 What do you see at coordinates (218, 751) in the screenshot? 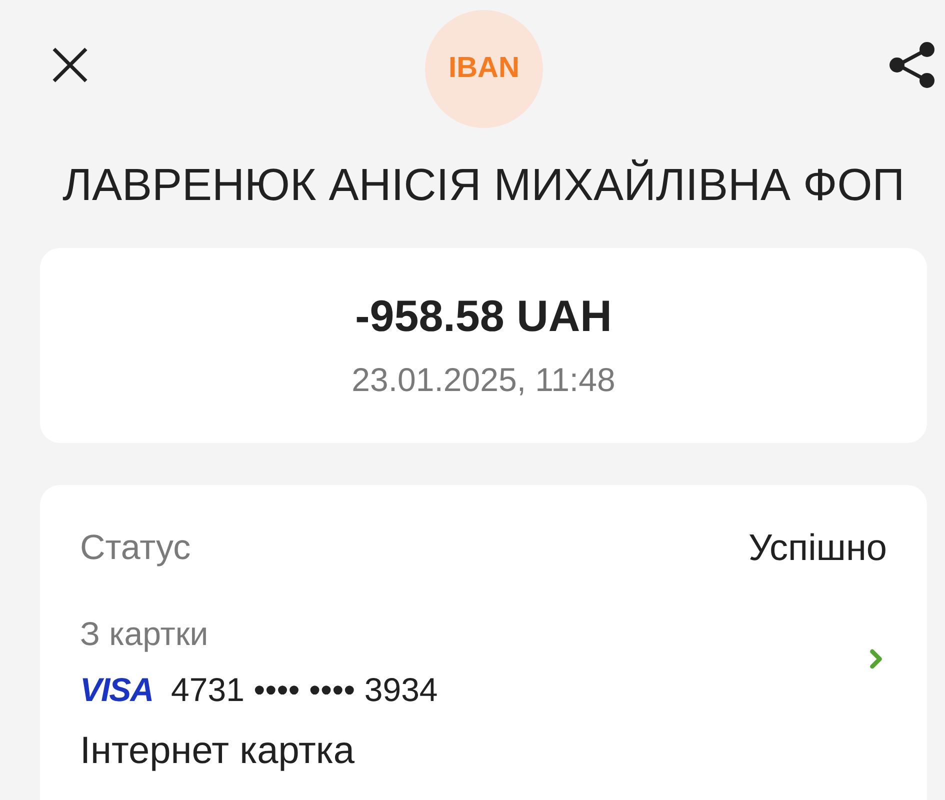
I see `card-name: Інтернет картка` at bounding box center [218, 751].